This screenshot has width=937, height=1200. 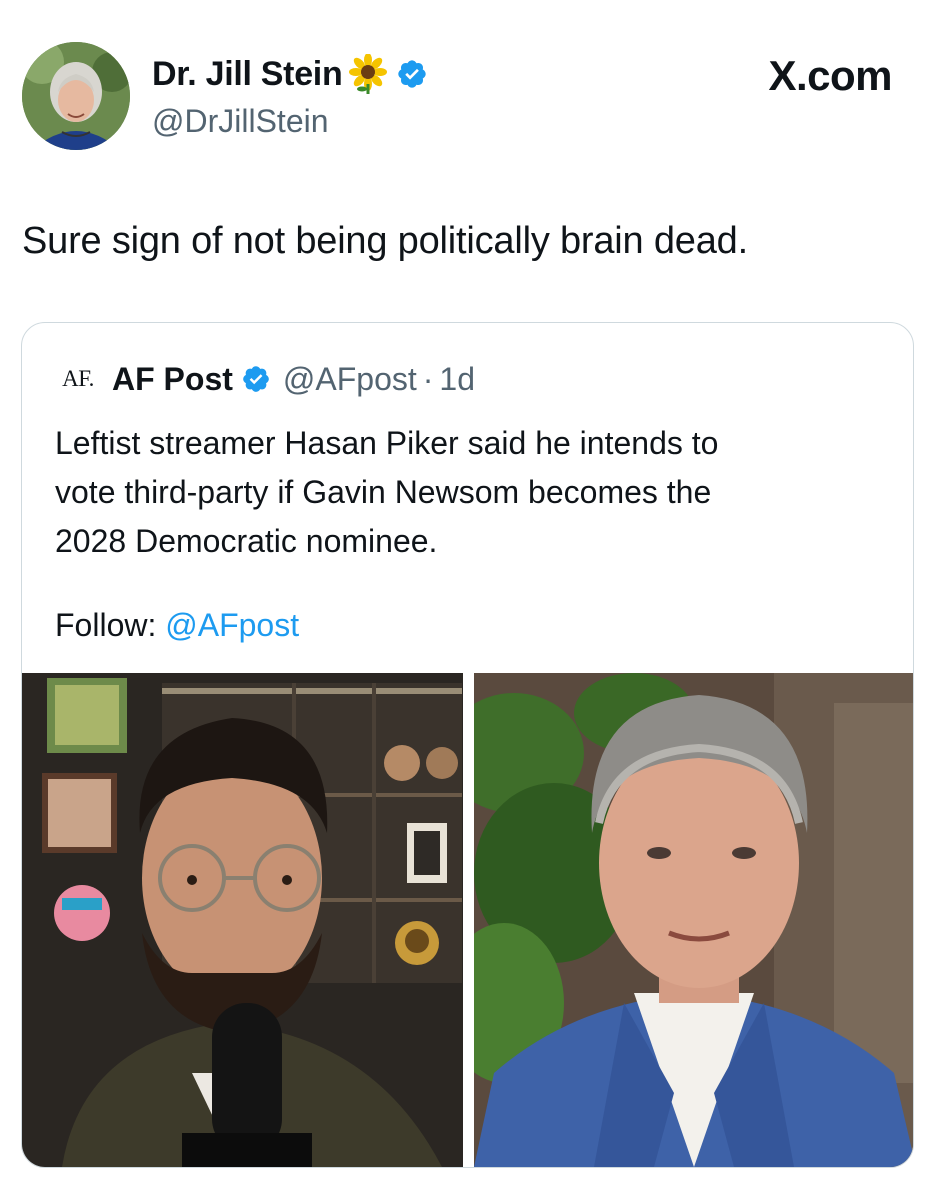 I want to click on author-name-row: Dr. Jill Stein, so click(x=290, y=73).